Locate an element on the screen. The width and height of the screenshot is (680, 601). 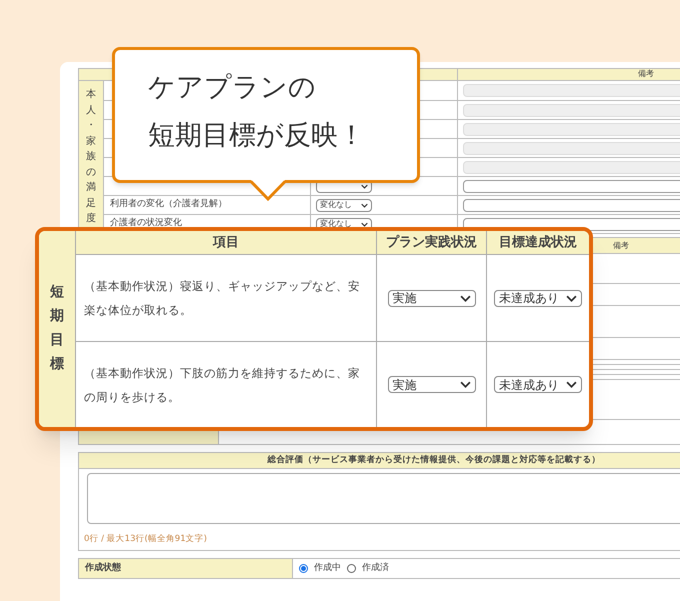
row-label: 介護者の状況変化 is located at coordinates (146, 223).